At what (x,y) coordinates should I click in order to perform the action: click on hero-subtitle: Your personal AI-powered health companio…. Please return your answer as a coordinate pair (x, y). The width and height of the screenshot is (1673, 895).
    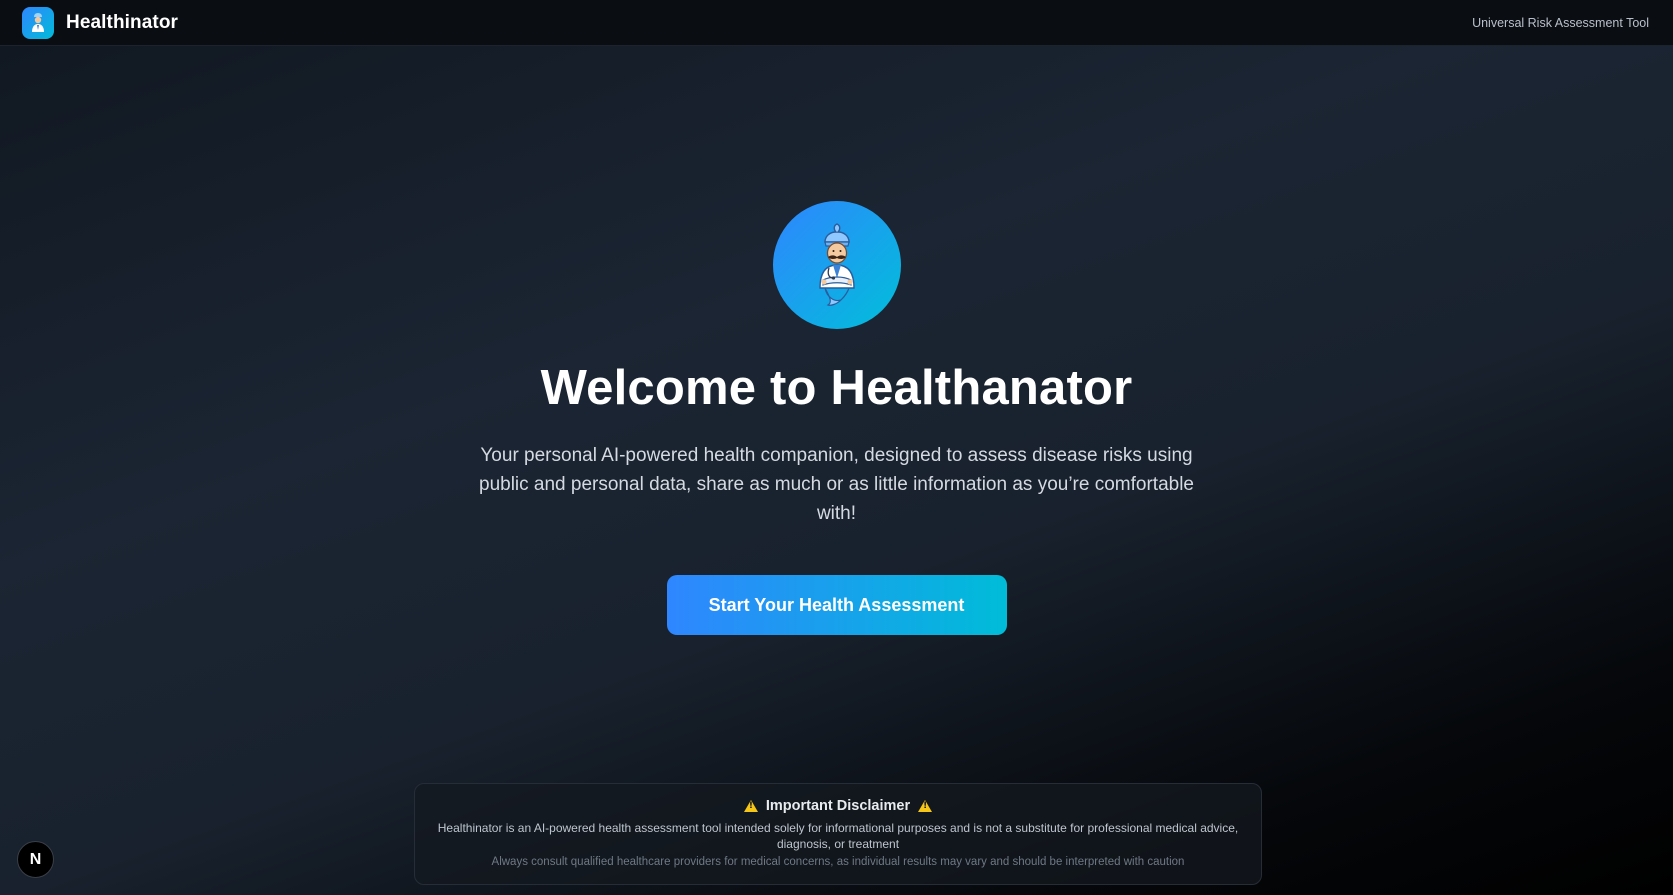
    Looking at the image, I should click on (836, 484).